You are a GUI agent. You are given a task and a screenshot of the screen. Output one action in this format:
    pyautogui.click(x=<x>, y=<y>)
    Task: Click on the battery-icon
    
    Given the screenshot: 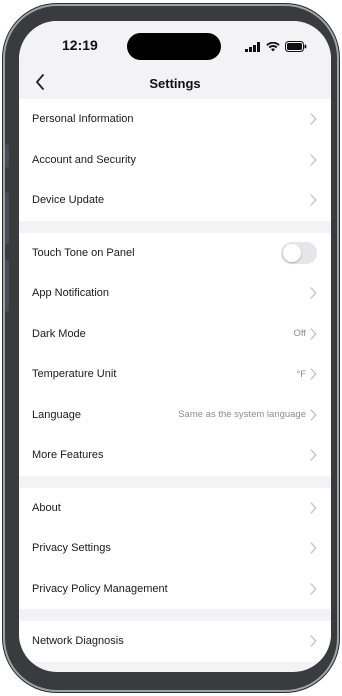 What is the action you would take?
    pyautogui.click(x=296, y=48)
    